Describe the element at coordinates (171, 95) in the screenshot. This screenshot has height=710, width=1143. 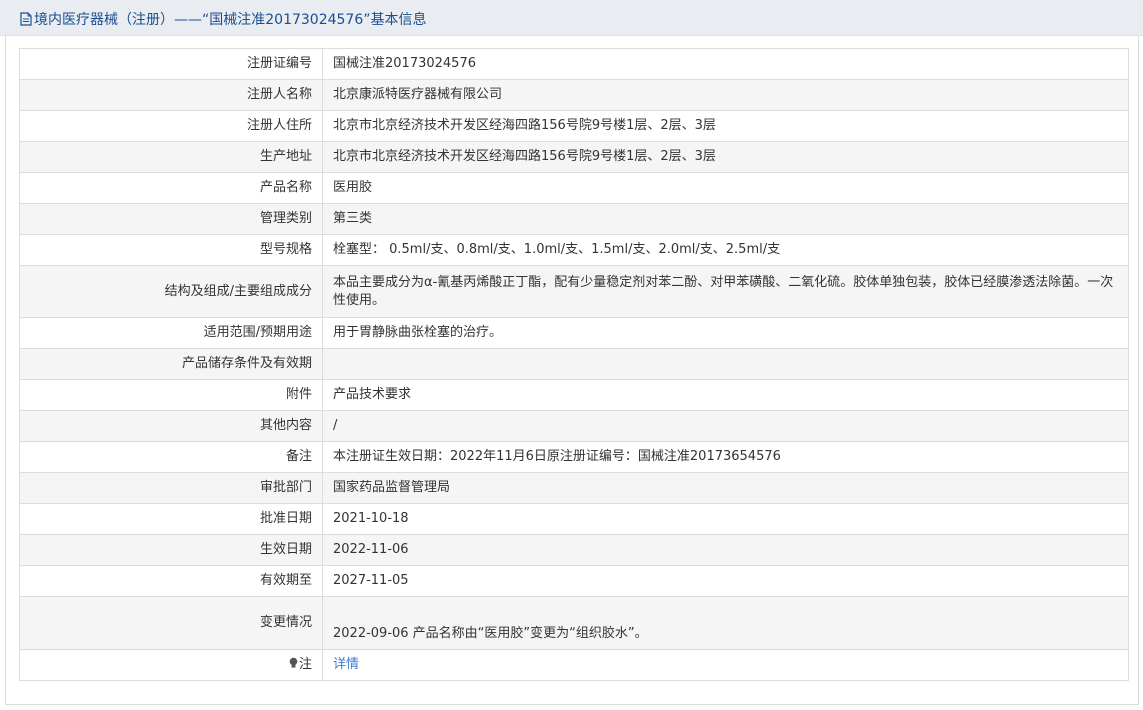
I see `row-label: 注册人名称` at that location.